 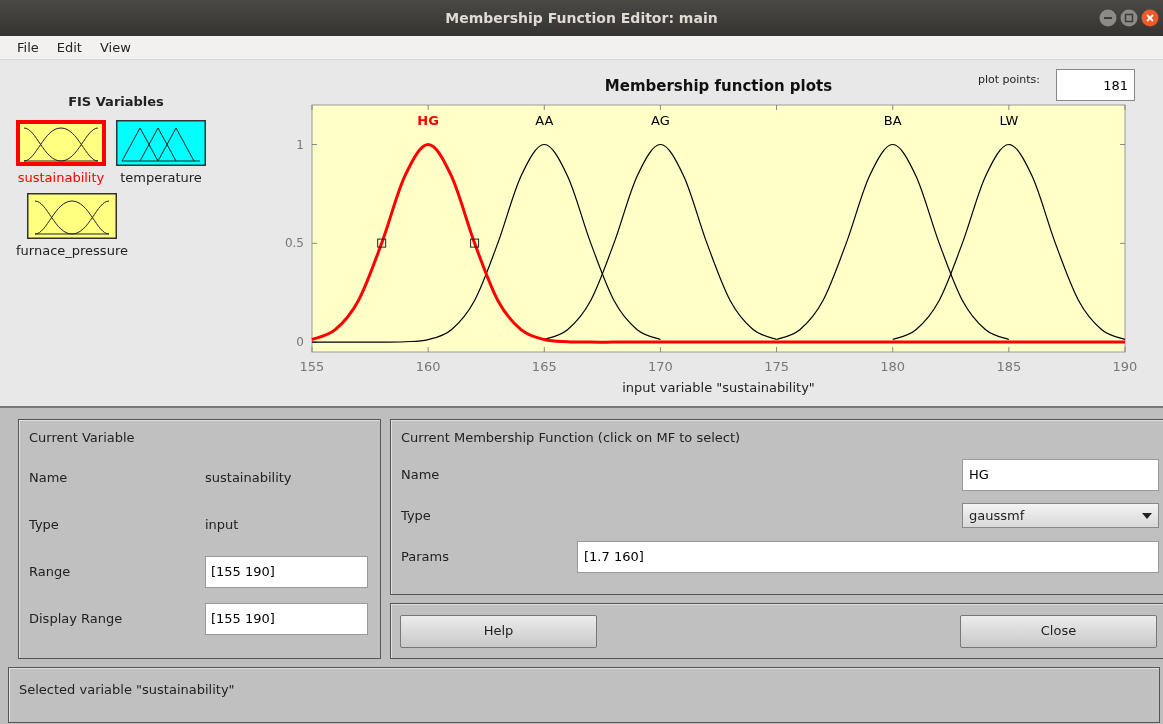 I want to click on x-tick-label: 160, so click(x=428, y=366).